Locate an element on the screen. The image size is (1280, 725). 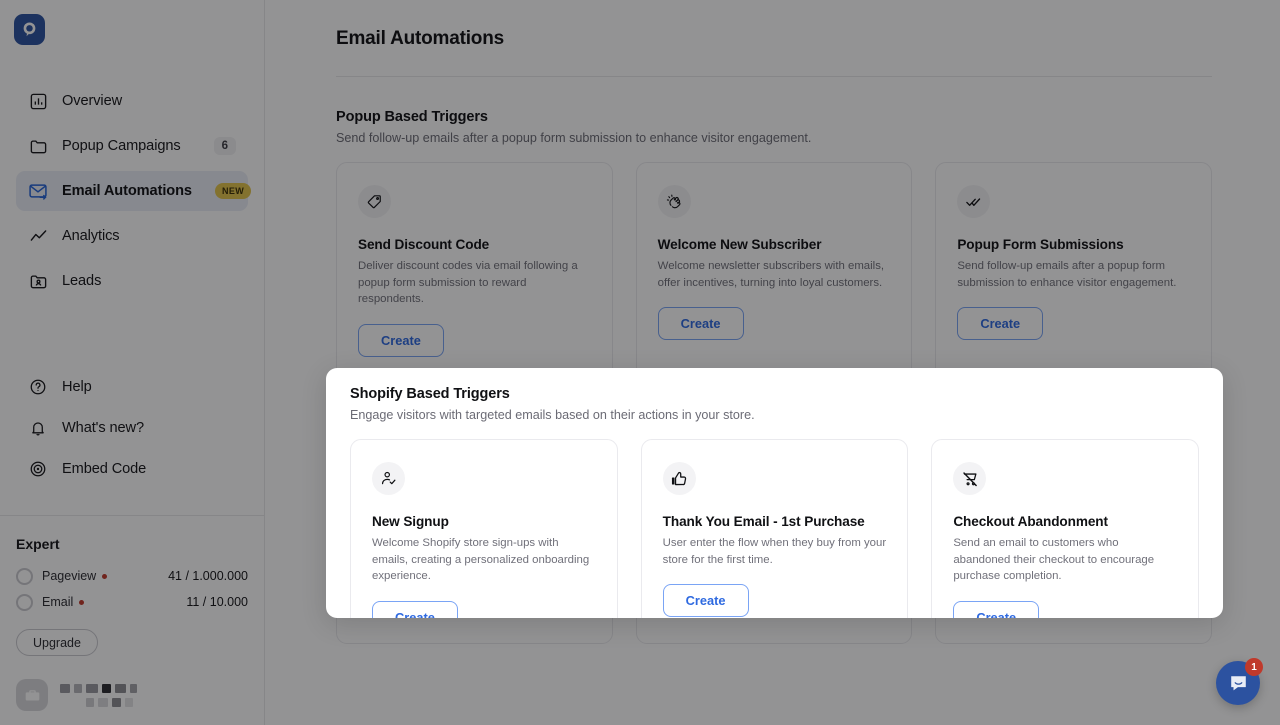
sidebar-item-label: Email Automations is located at coordinates (127, 191).